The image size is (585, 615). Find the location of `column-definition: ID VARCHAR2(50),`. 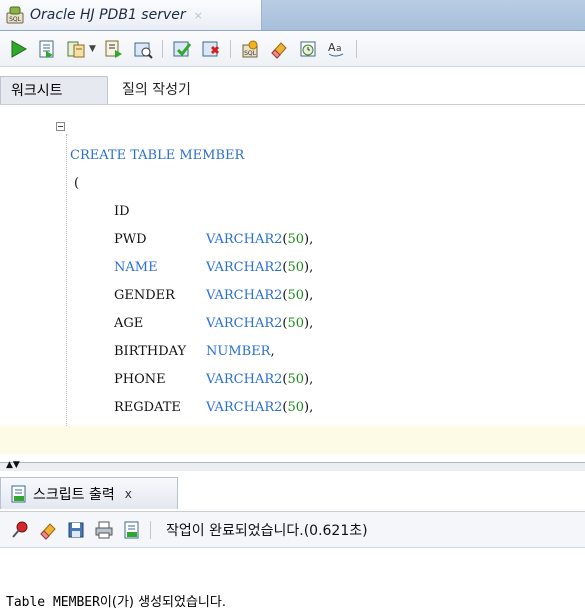

column-definition: ID VARCHAR2(50), is located at coordinates (292, 208).